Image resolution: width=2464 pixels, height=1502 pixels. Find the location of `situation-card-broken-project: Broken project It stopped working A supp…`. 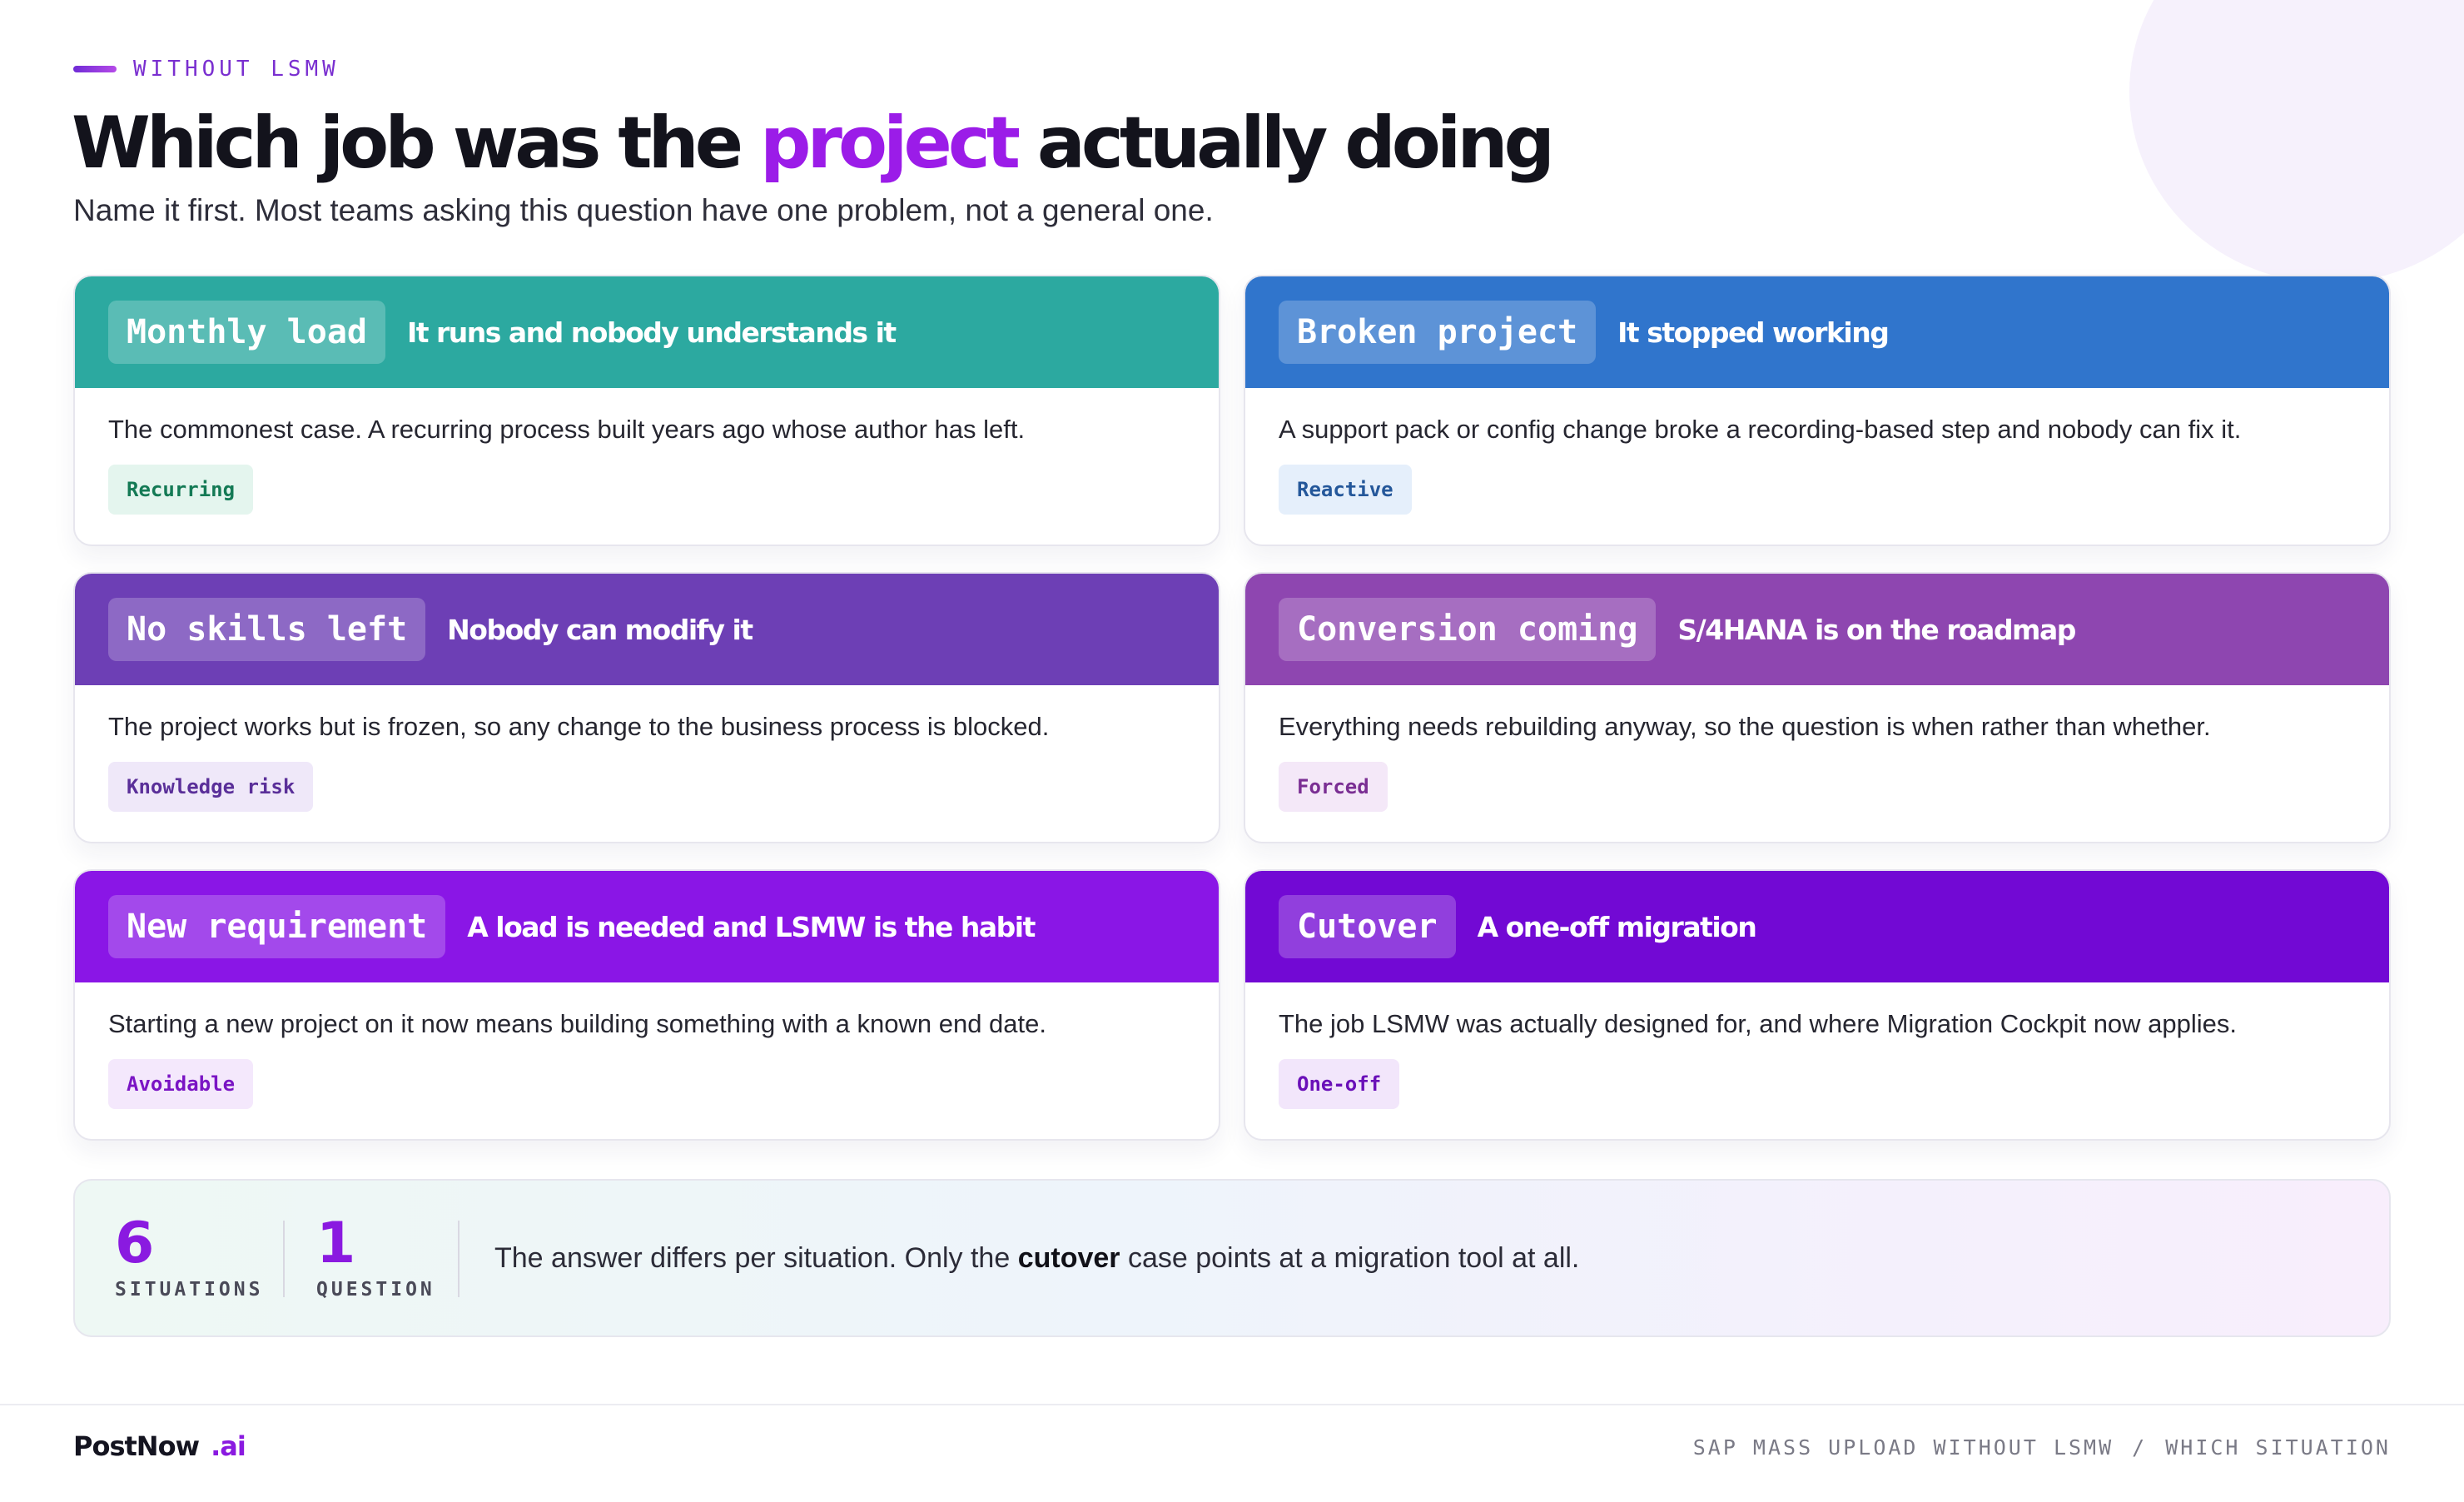

situation-card-broken-project: Broken project It stopped working A supp… is located at coordinates (1817, 410).